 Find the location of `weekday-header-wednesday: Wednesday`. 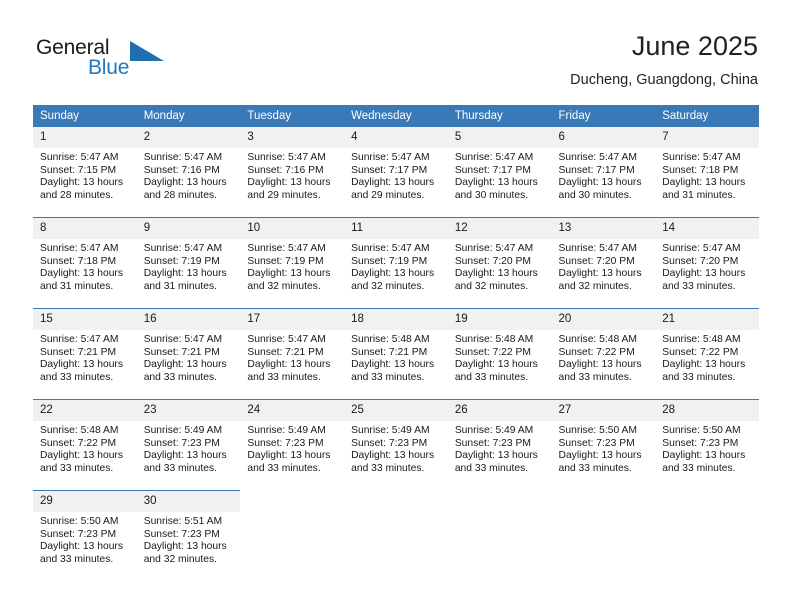

weekday-header-wednesday: Wednesday is located at coordinates (396, 116).